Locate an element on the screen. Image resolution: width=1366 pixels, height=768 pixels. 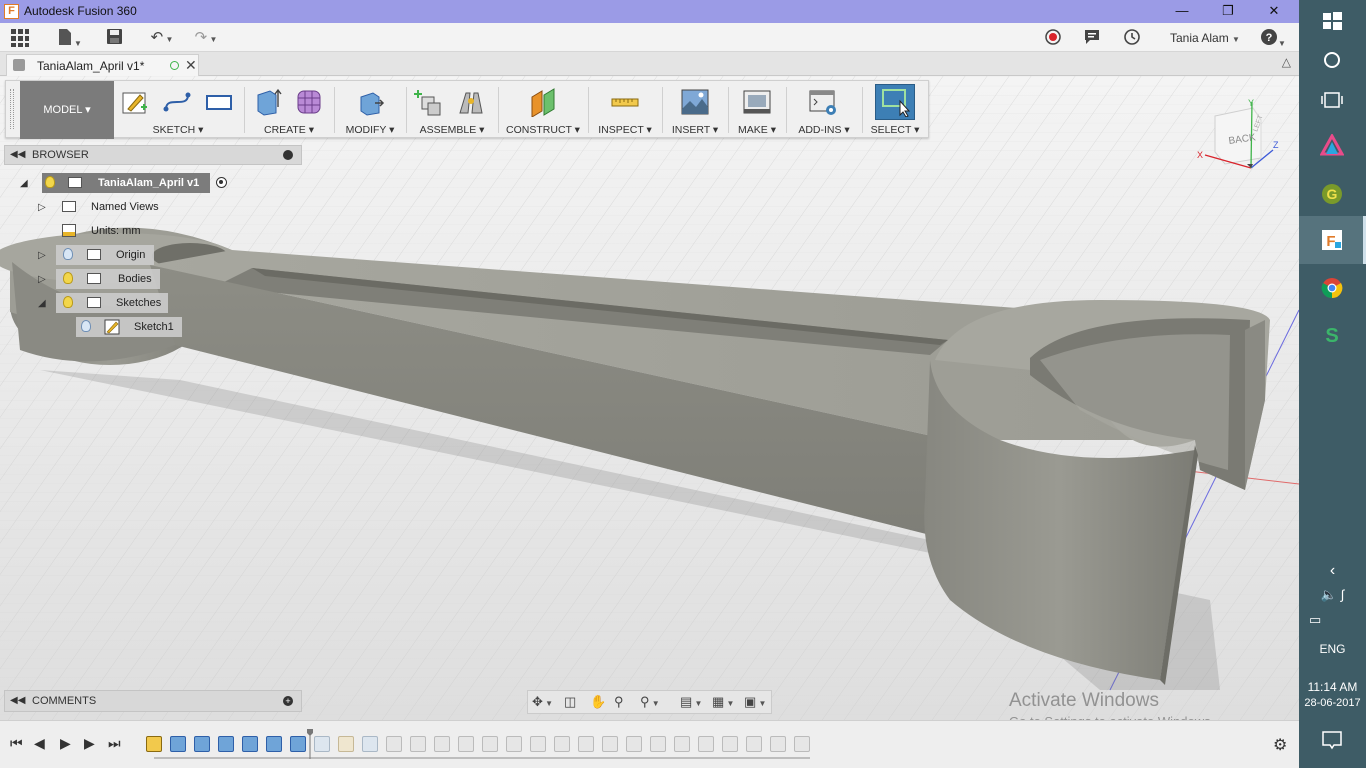
expand-triangle-icon: ▷ is located at coordinates (42, 207).